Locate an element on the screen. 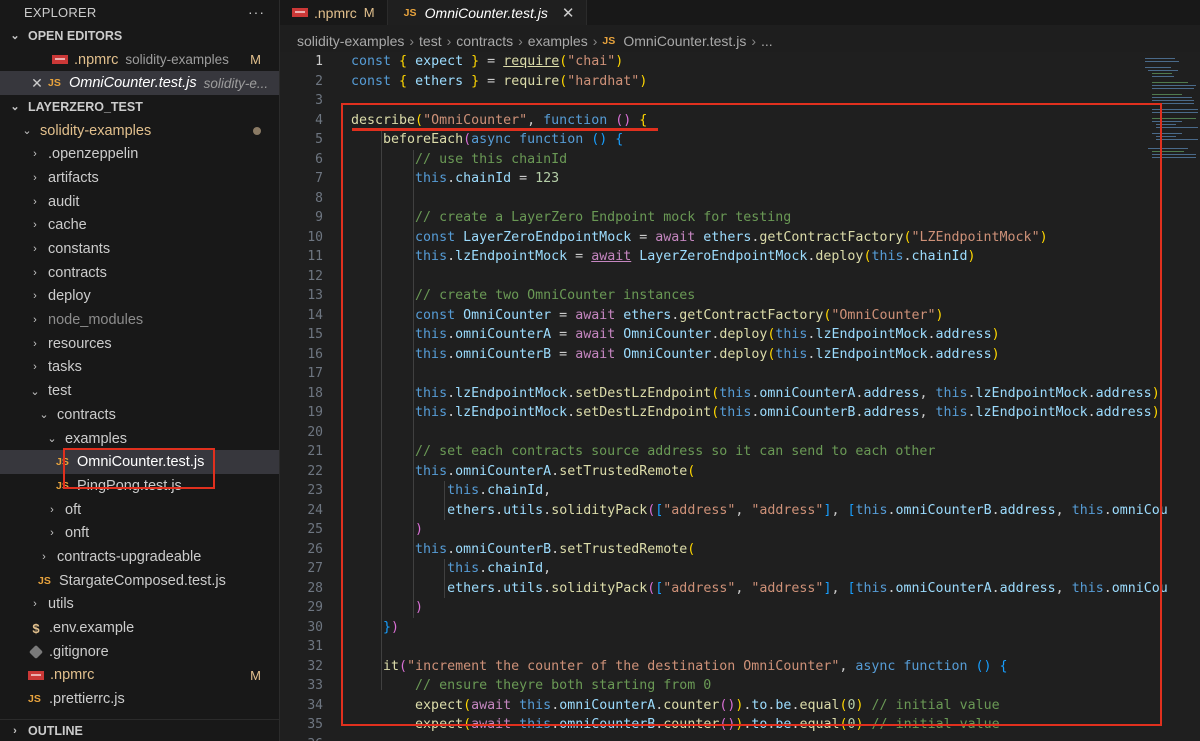  file-stargate-composed: JS StargateComposed.test.js is located at coordinates (139, 581).